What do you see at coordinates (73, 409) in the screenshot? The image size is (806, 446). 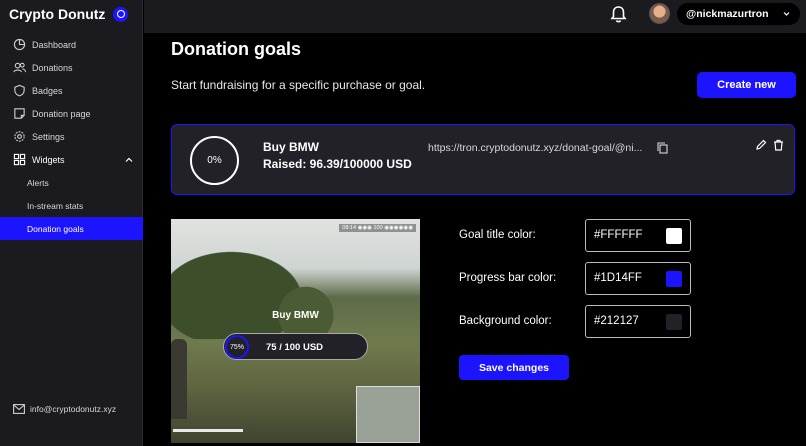 I see `contact-email-text: info@cryptodonutz.xyz` at bounding box center [73, 409].